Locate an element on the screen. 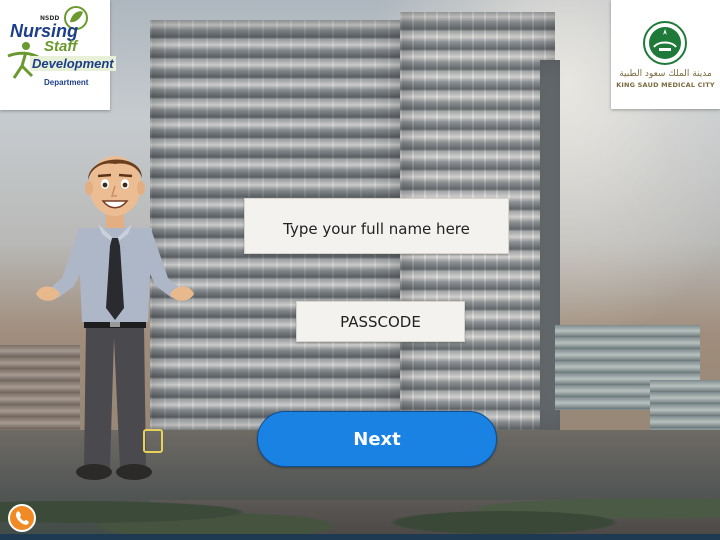 The image size is (720, 540). phone-icon is located at coordinates (22, 518).